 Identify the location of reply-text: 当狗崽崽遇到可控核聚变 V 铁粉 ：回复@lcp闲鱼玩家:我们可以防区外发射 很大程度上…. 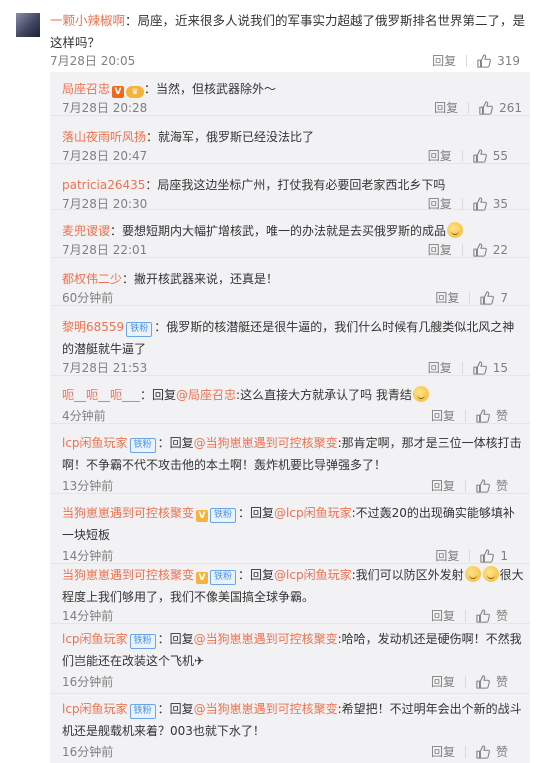
(293, 586).